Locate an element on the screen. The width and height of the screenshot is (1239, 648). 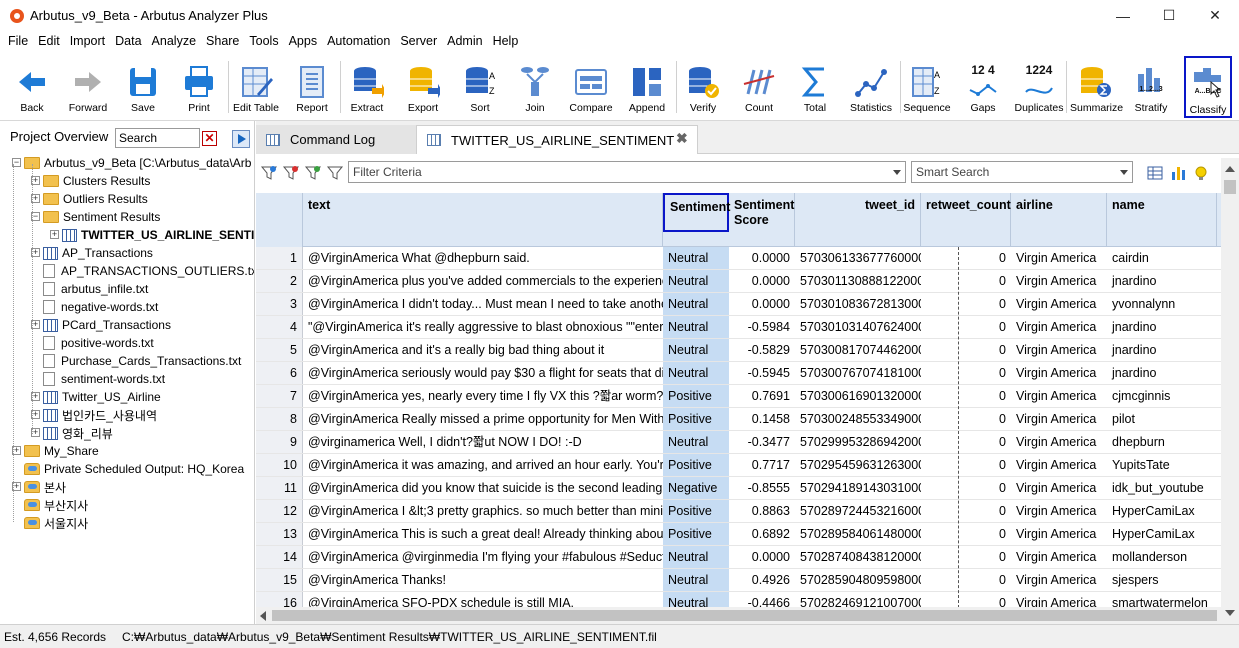
append-button: Append is located at coordinates (647, 87).